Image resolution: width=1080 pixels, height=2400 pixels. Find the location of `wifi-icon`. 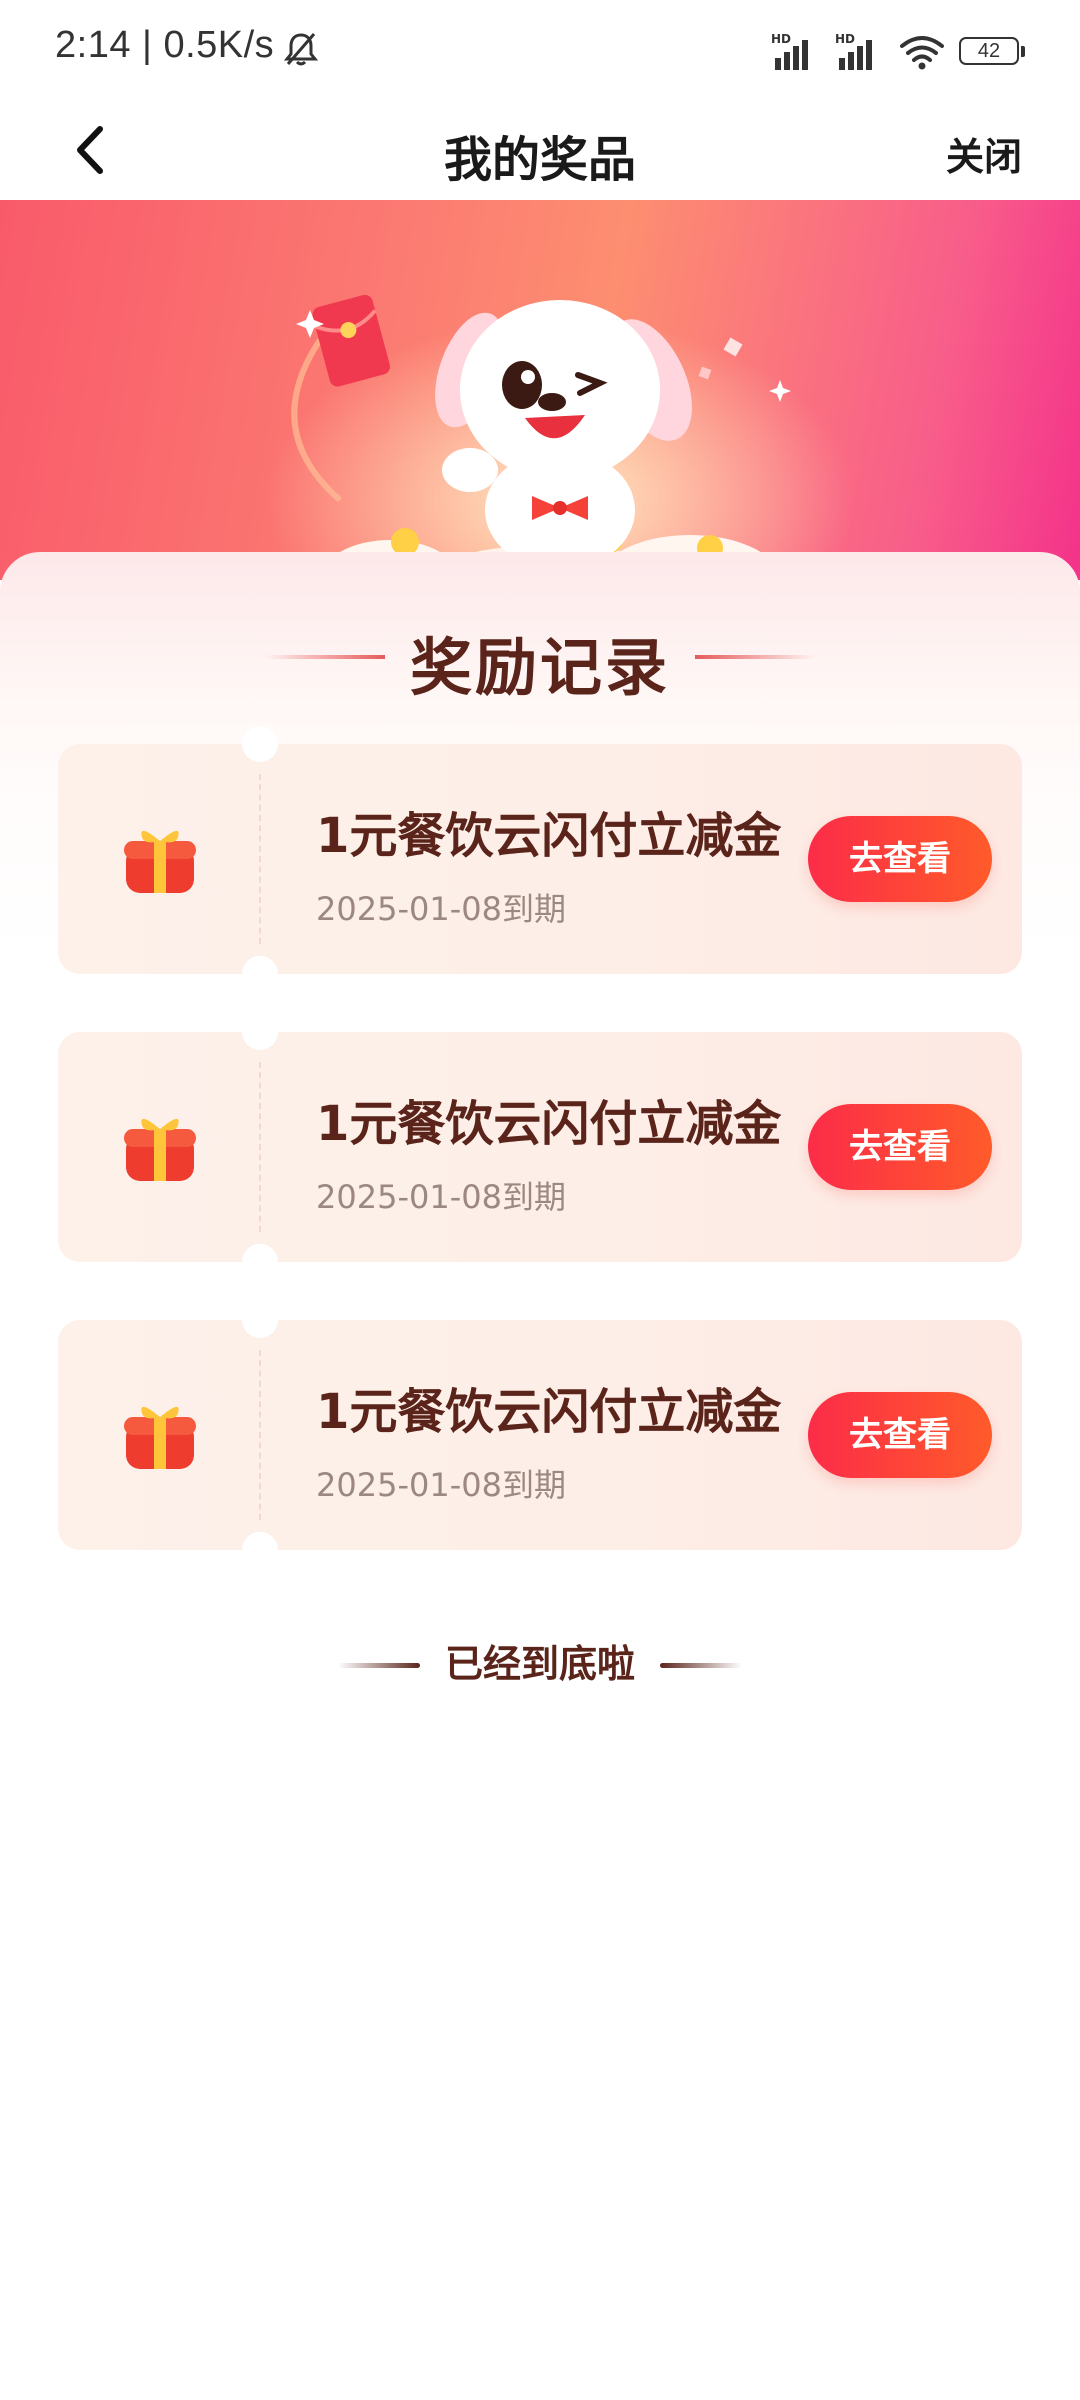

wifi-icon is located at coordinates (922, 53).